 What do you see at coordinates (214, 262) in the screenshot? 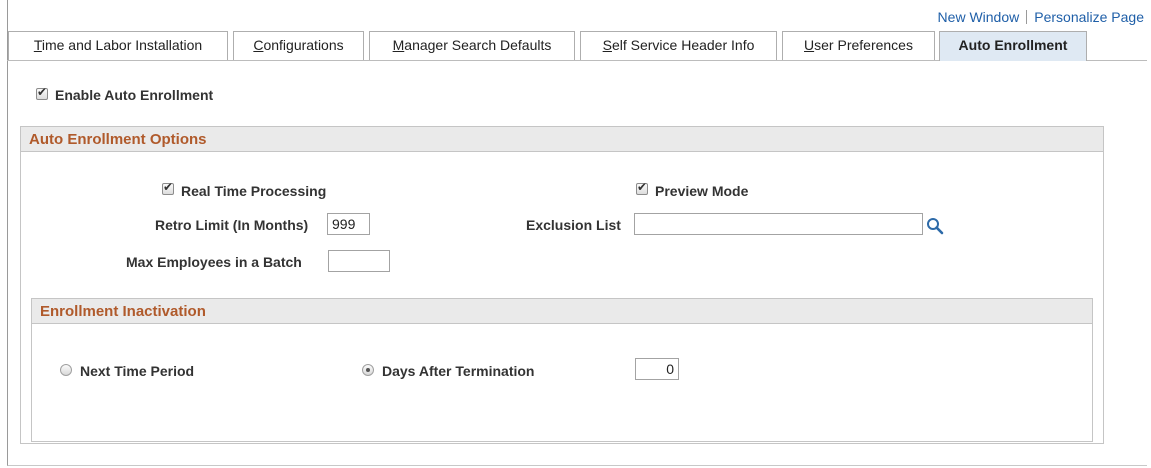
I see `max-employees-label: Max Employees in a Batch` at bounding box center [214, 262].